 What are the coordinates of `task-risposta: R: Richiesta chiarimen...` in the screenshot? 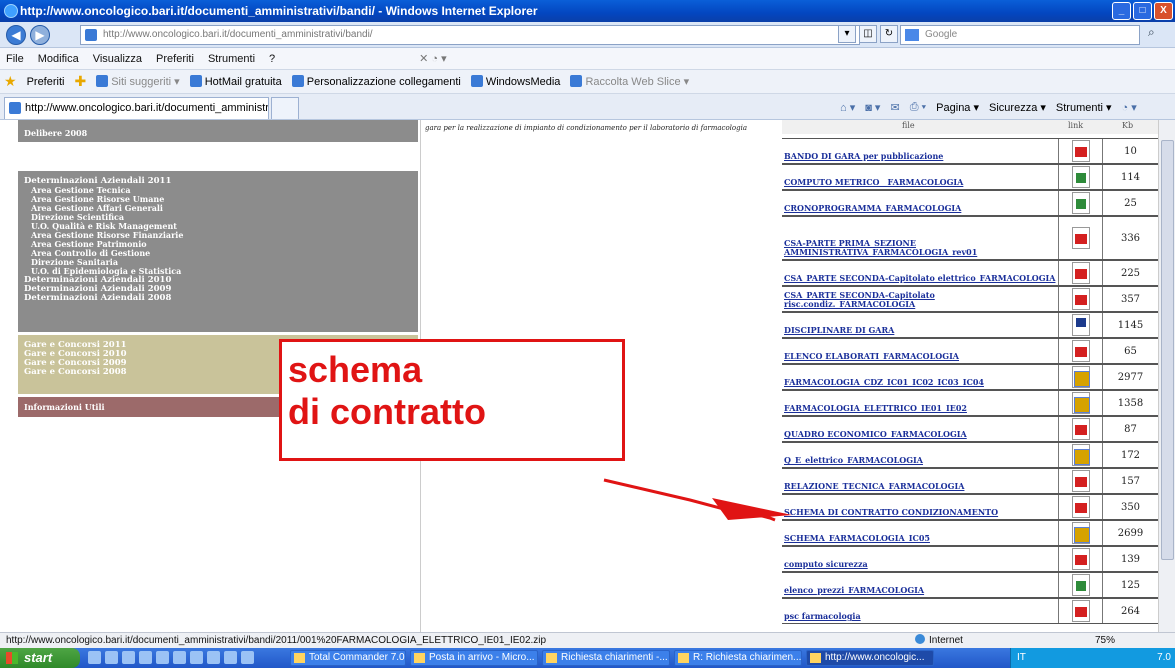 It's located at (738, 658).